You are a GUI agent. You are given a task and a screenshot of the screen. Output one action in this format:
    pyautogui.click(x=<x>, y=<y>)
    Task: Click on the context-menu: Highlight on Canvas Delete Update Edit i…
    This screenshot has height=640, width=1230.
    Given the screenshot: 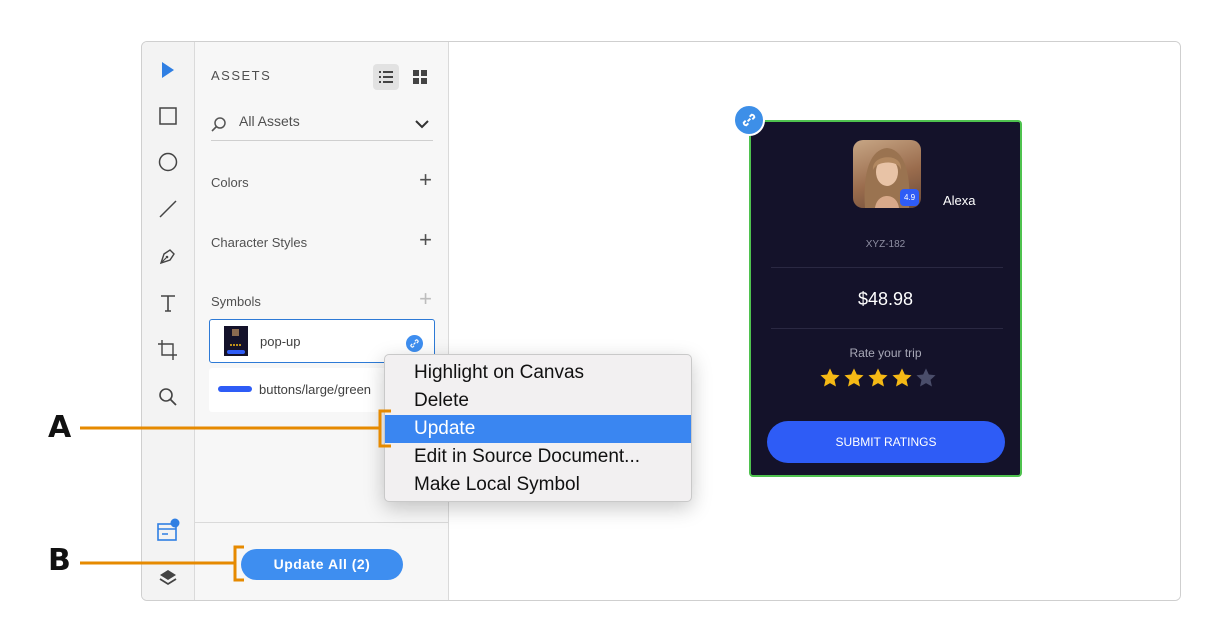 What is the action you would take?
    pyautogui.click(x=538, y=428)
    